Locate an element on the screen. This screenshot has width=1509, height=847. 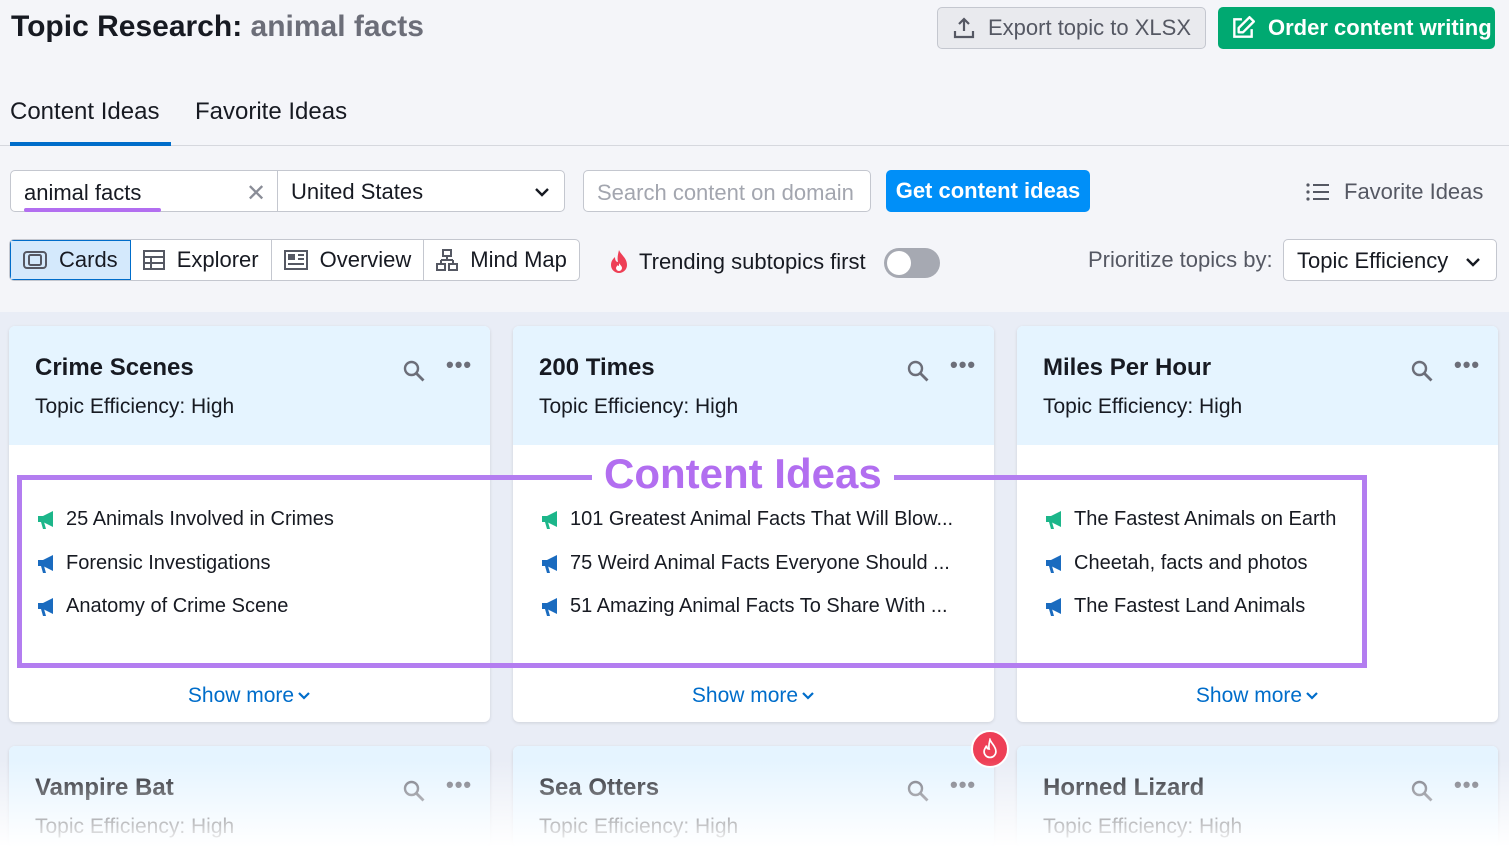
content-idea-item: 25 Animals Involved in Crimes is located at coordinates (185, 519).